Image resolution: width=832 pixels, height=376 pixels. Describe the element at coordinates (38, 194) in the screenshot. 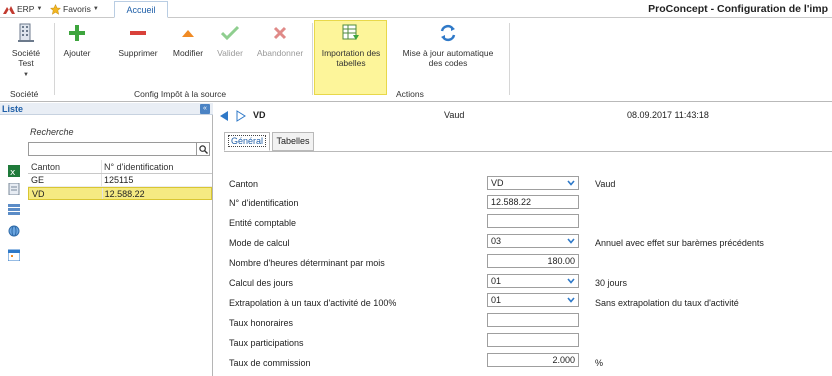

I see `cell-canton: VD` at that location.